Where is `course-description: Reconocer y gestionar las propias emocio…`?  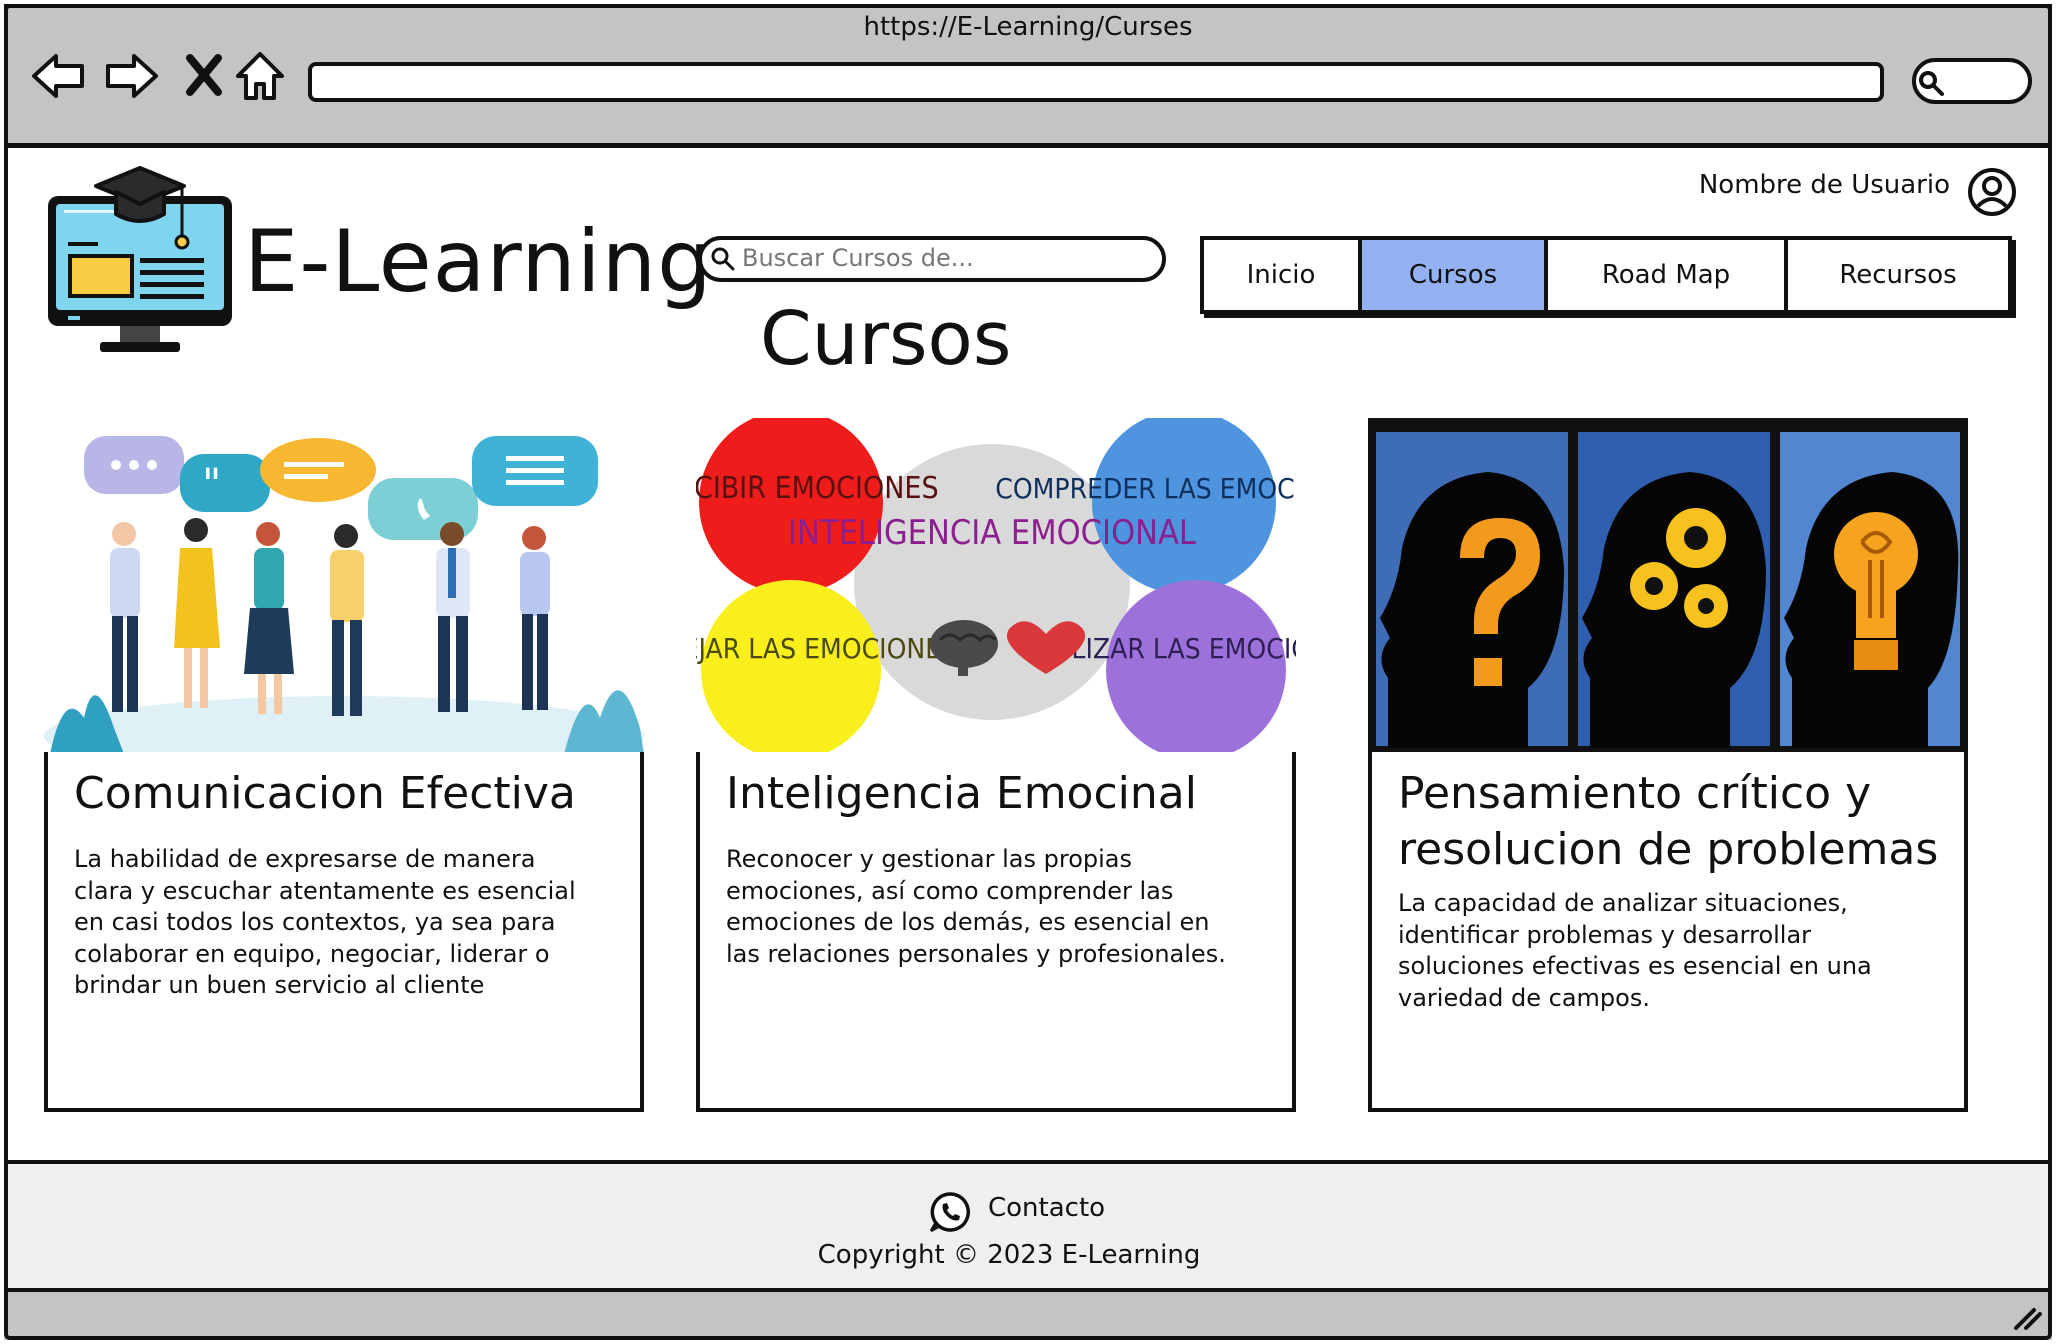
course-description: Reconocer y gestionar las propias emocio… is located at coordinates (976, 906).